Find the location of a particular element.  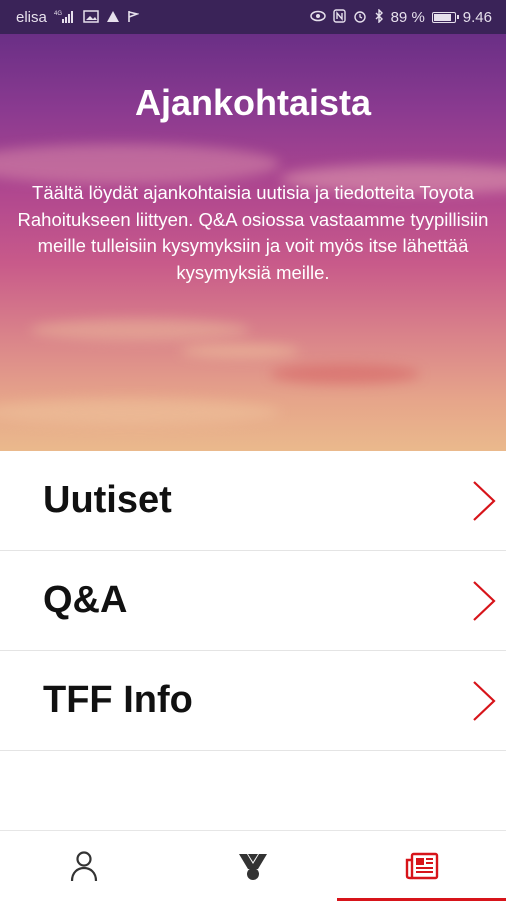

signal-icon: 4G is located at coordinates (65, 17).